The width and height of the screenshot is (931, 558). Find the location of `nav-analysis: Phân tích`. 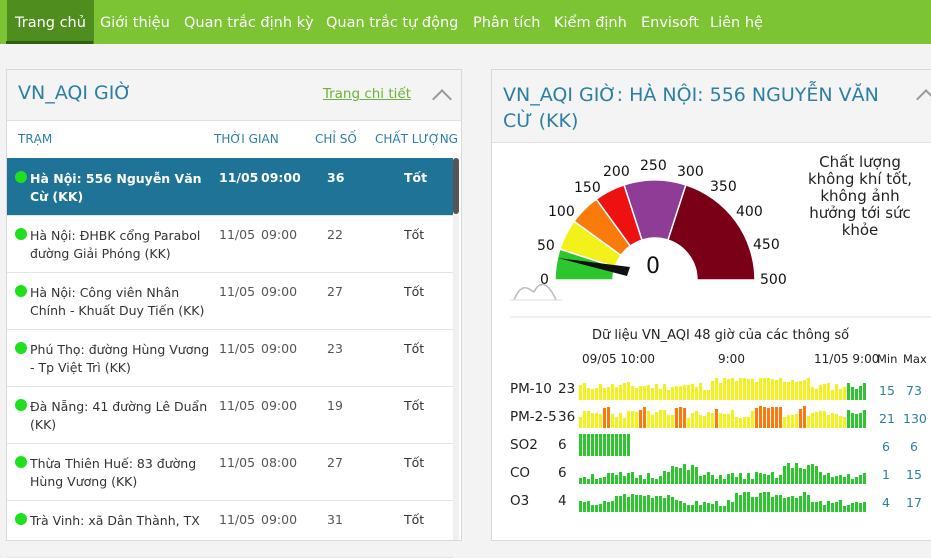

nav-analysis: Phân tích is located at coordinates (507, 22).